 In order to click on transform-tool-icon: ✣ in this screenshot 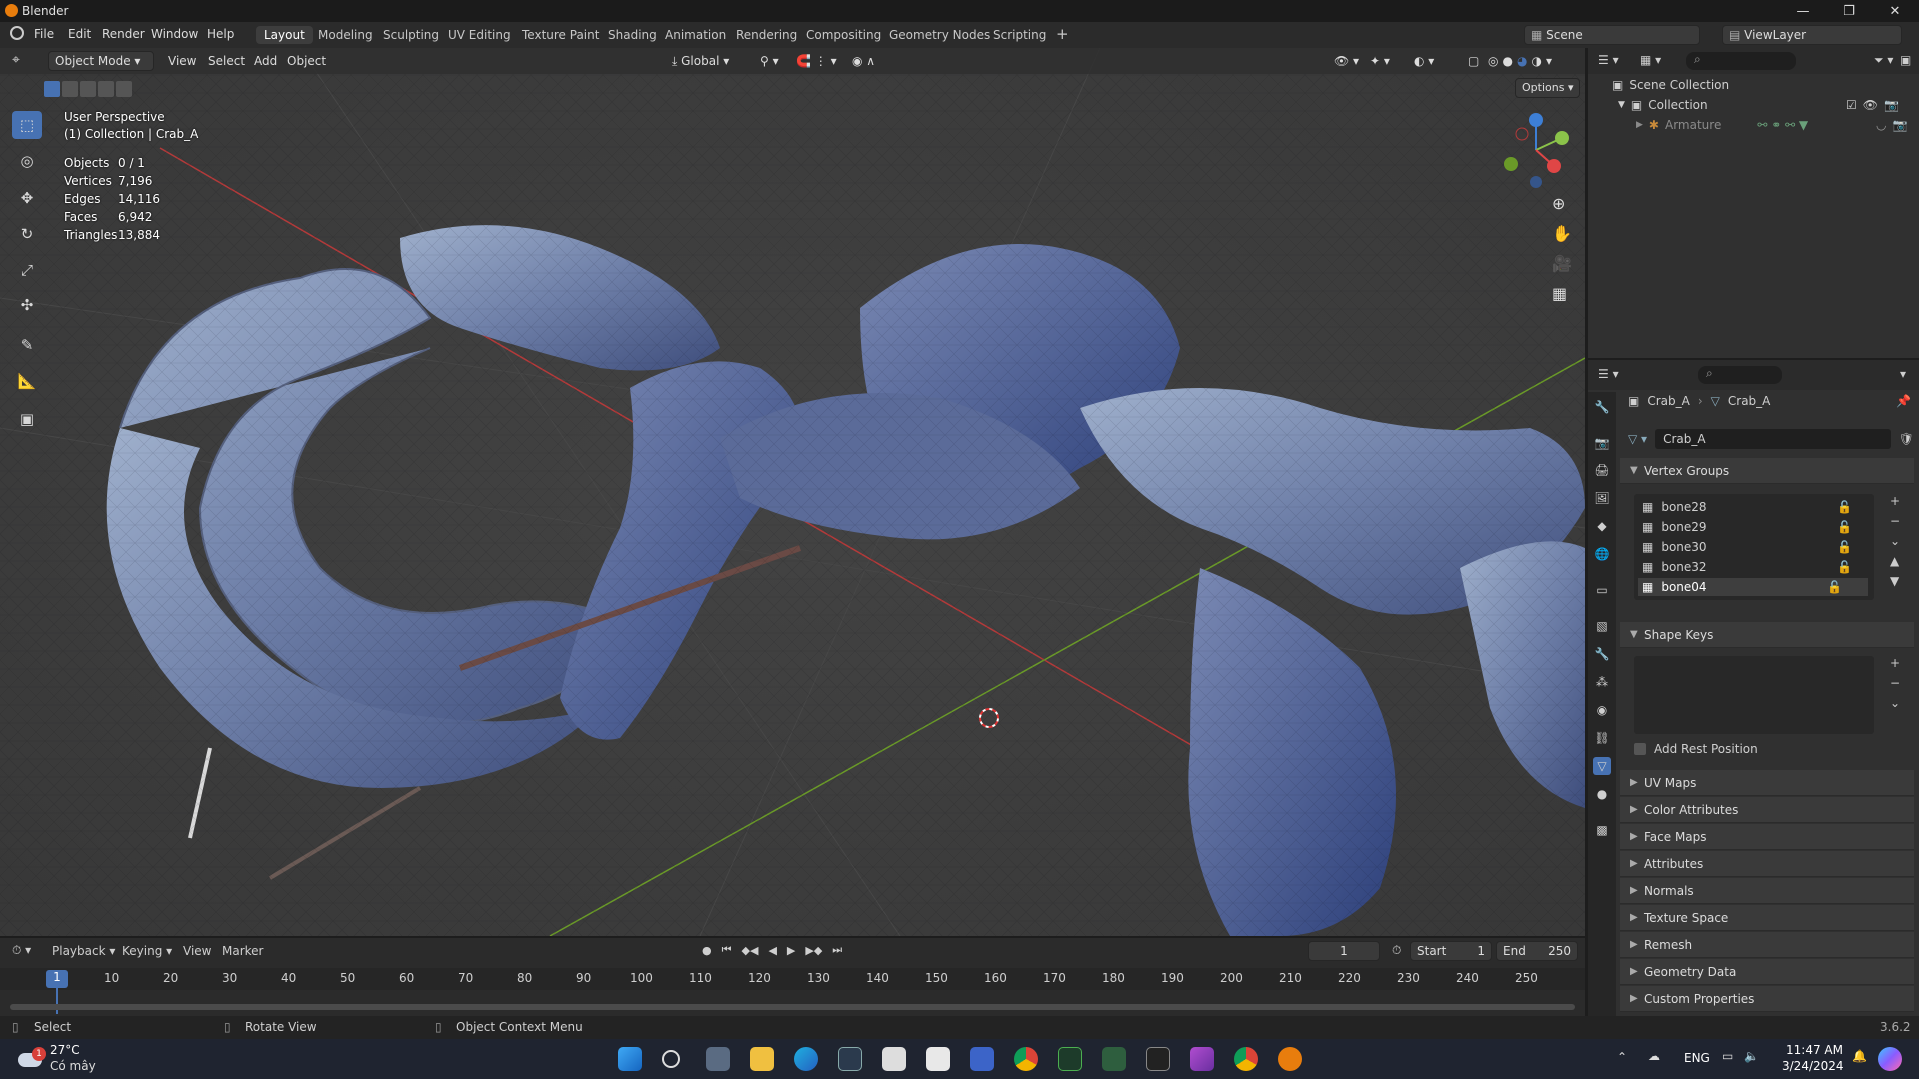, I will do `click(27, 305)`.